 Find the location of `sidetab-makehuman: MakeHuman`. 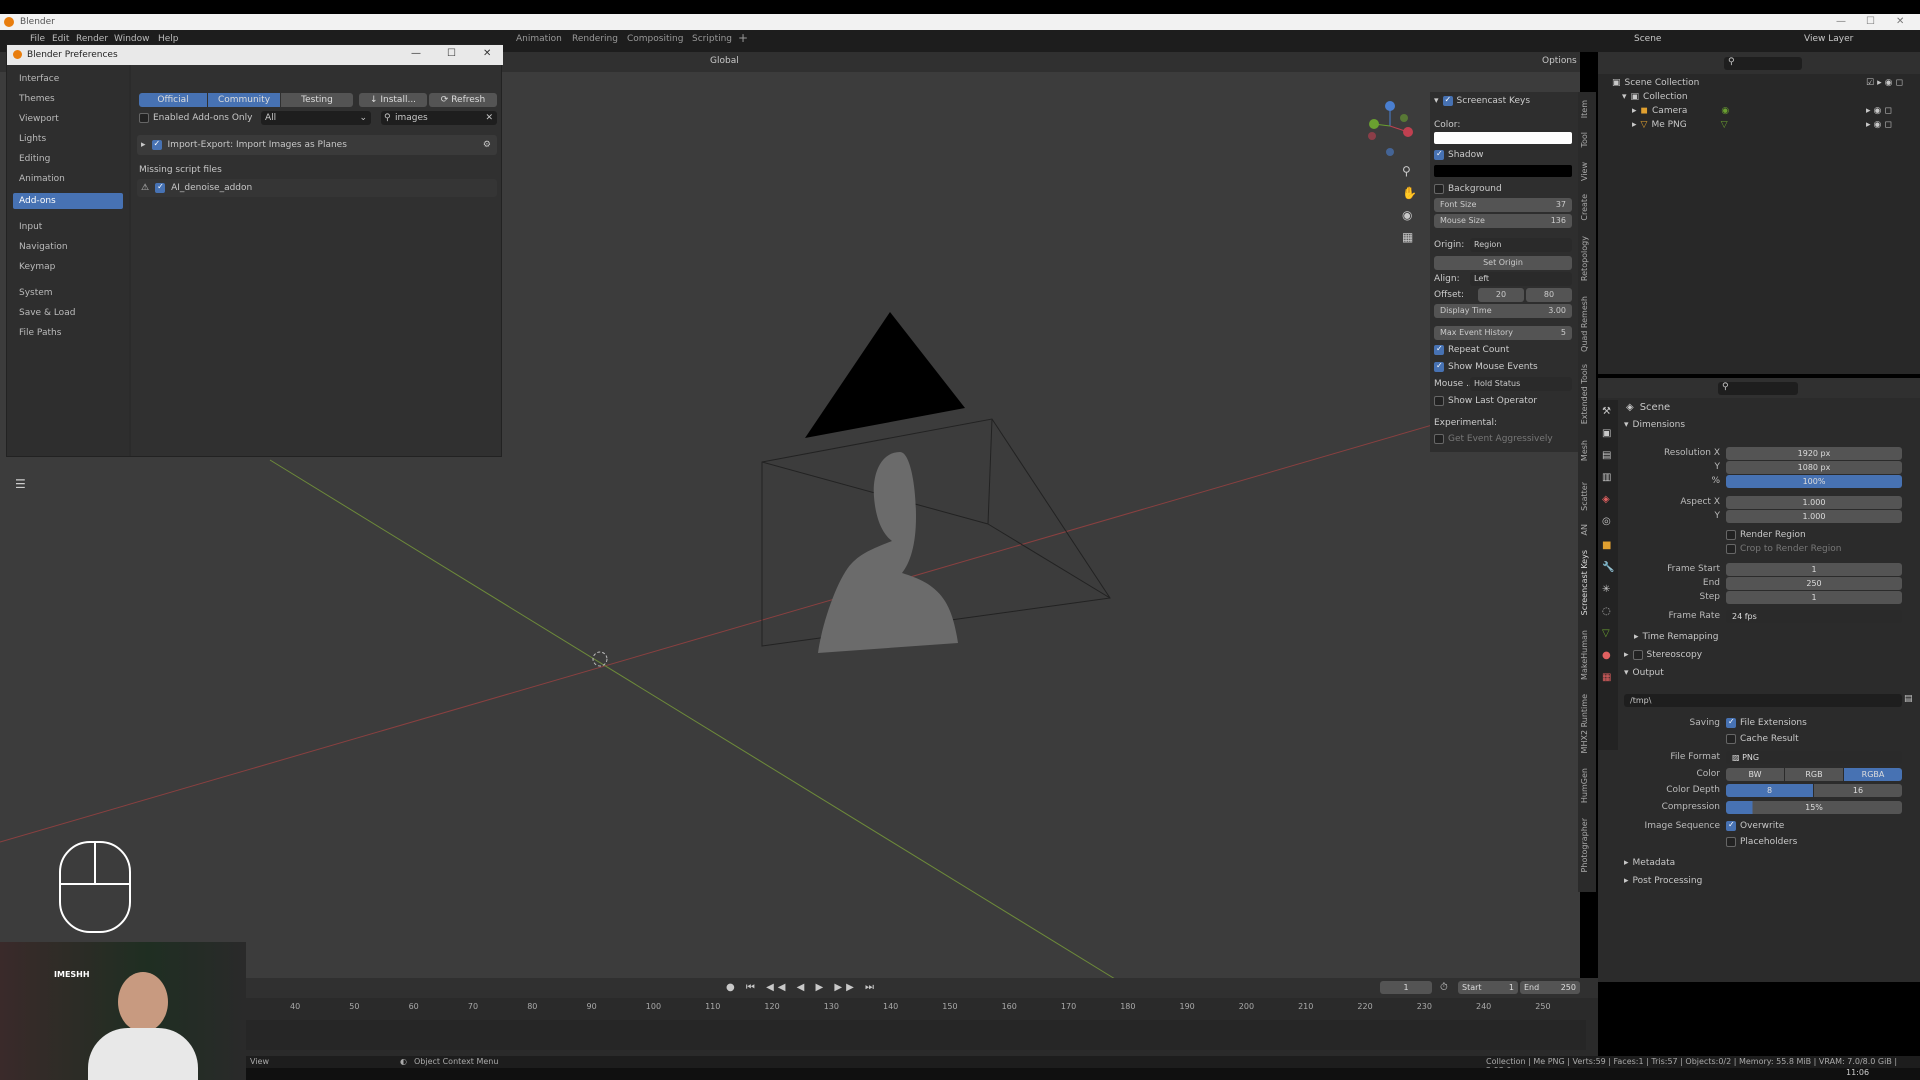

sidetab-makehuman: MakeHuman is located at coordinates (1584, 655).